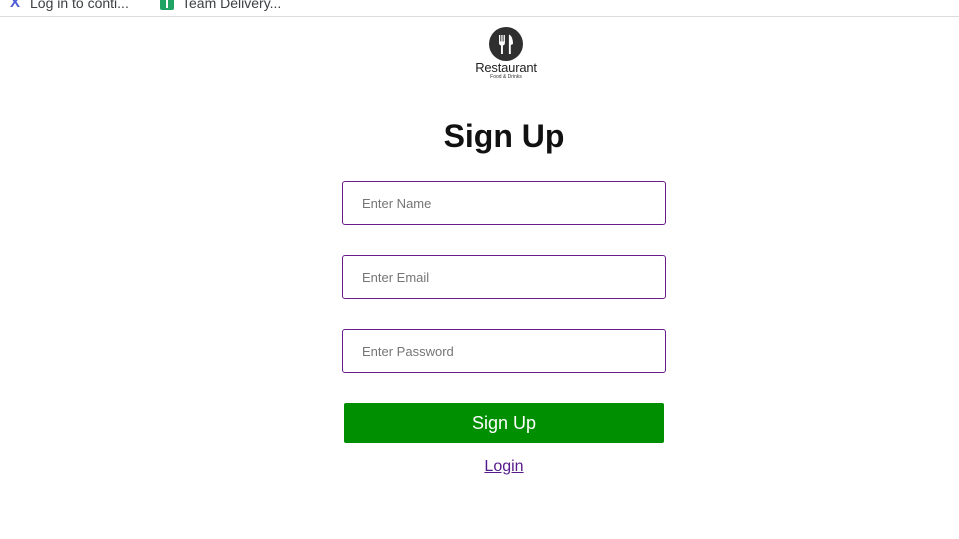 The height and width of the screenshot is (539, 959). I want to click on page-title: Sign Up, so click(504, 136).